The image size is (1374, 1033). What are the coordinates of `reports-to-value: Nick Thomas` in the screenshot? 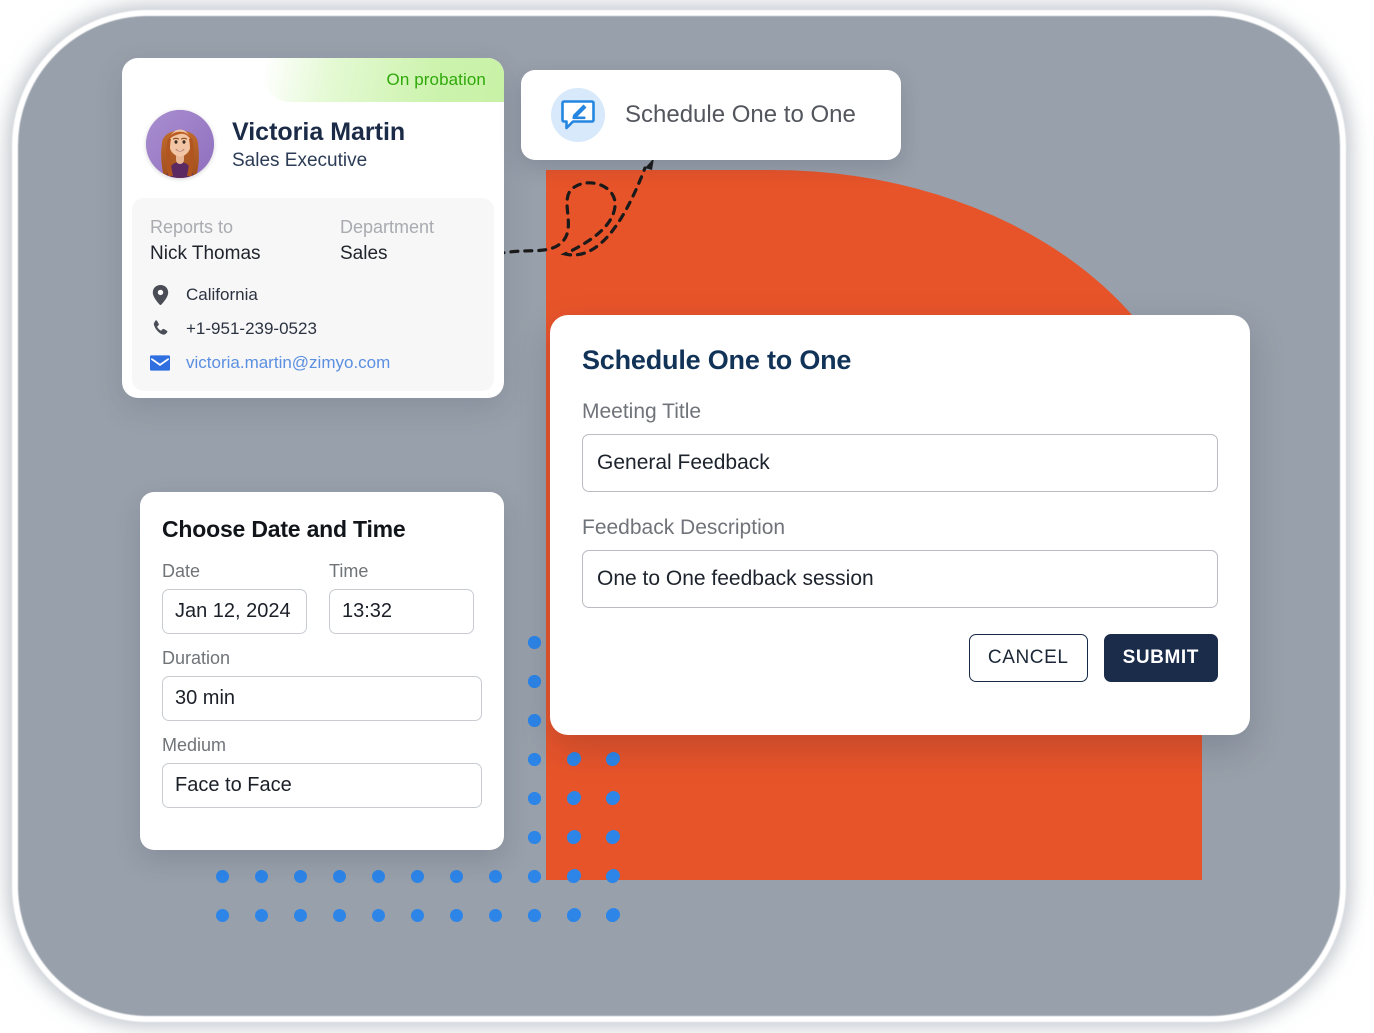 It's located at (205, 253).